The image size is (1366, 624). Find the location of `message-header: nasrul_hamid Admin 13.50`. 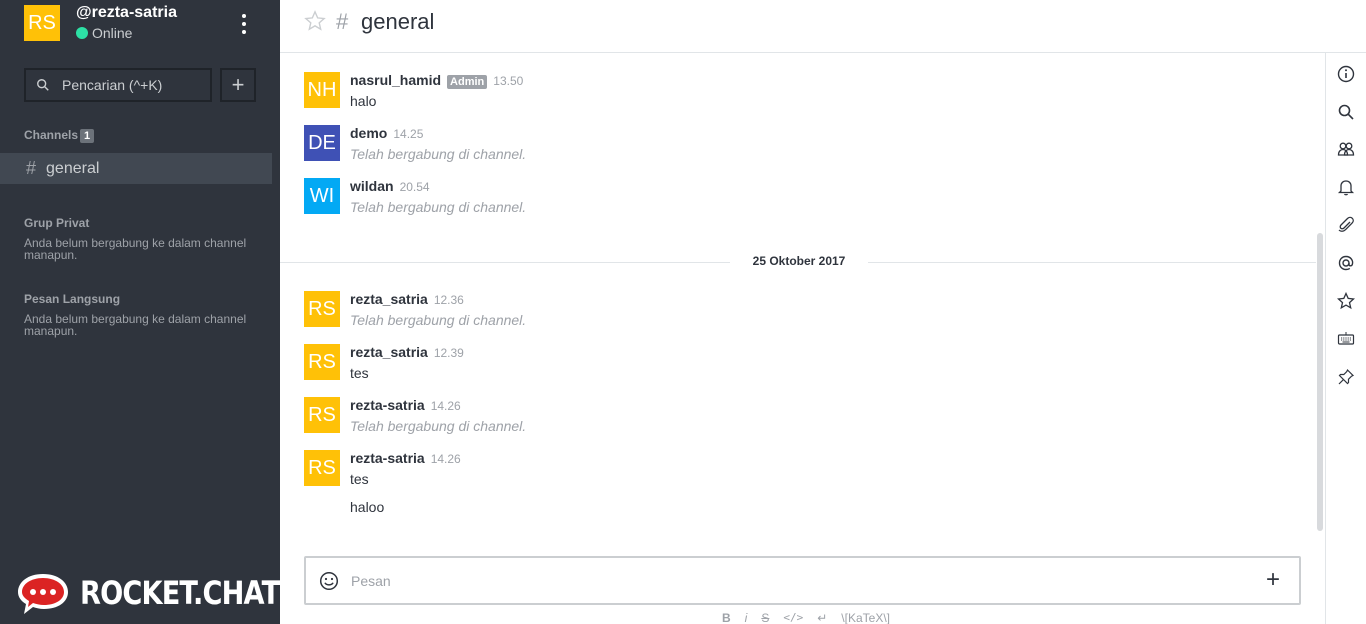

message-header: nasrul_hamid Admin 13.50 is located at coordinates (437, 80).